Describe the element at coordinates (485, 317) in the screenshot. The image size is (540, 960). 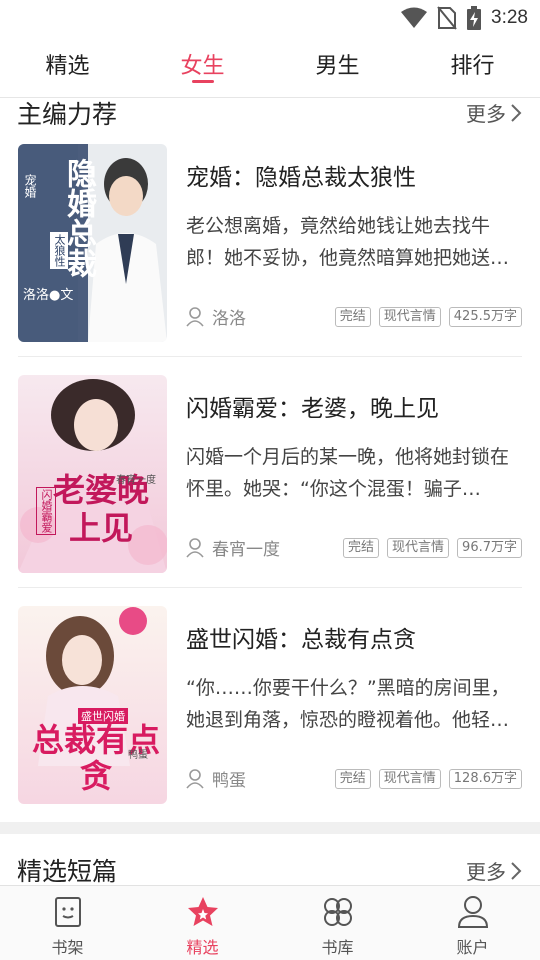
I see `wordcount-tag: 425.5万字` at that location.